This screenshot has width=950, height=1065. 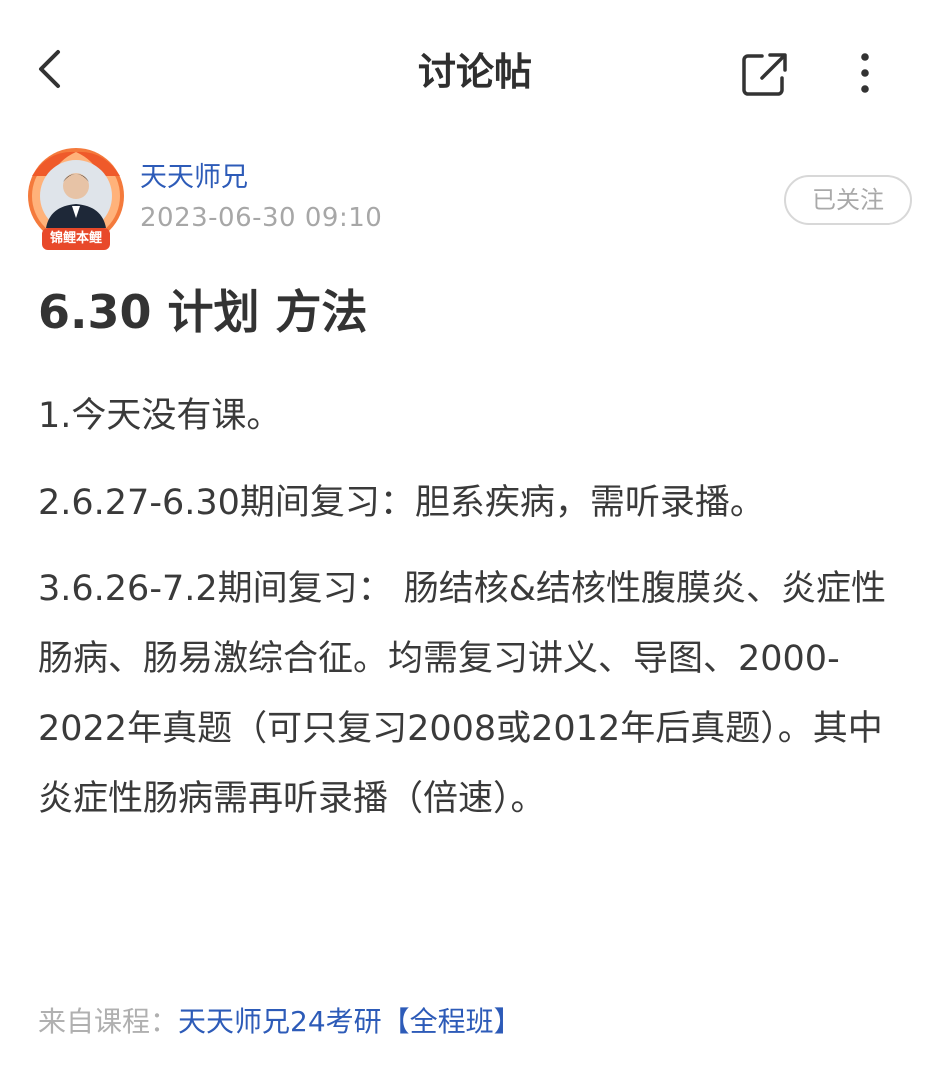 What do you see at coordinates (401, 503) in the screenshot?
I see `post-paragraph: 2.6.27-6.30期间复习：胆系疾病，需听录播。` at bounding box center [401, 503].